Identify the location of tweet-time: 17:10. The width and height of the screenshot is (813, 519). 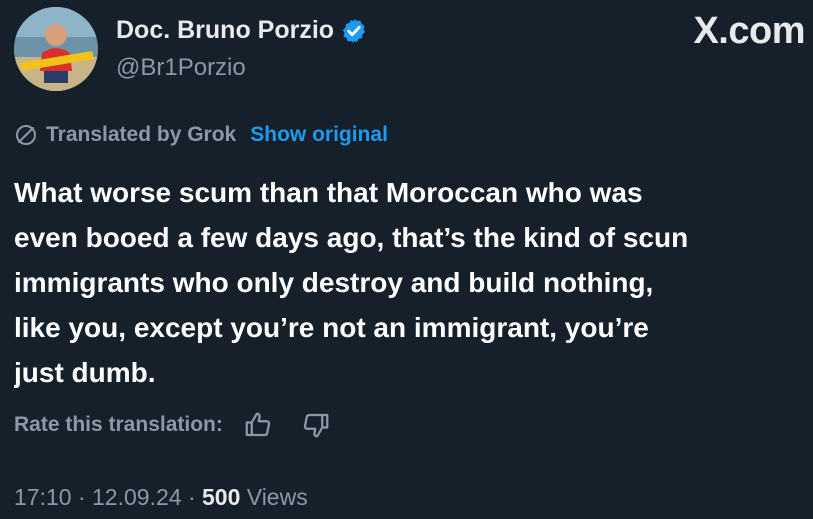
(43, 497).